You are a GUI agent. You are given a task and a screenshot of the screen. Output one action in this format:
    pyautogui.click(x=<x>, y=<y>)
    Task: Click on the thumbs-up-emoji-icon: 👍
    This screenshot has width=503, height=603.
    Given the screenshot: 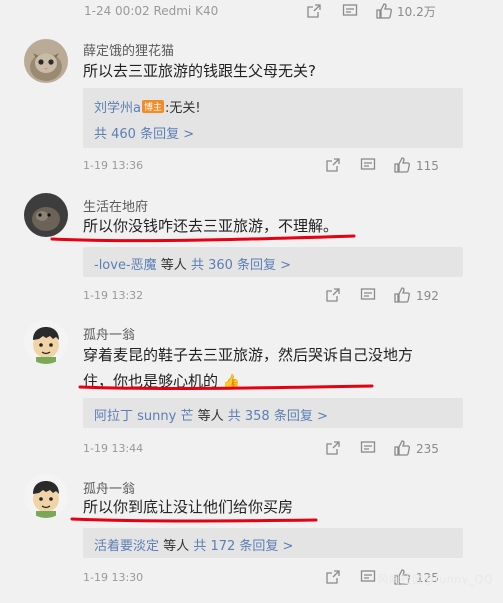 What is the action you would take?
    pyautogui.click(x=231, y=382)
    